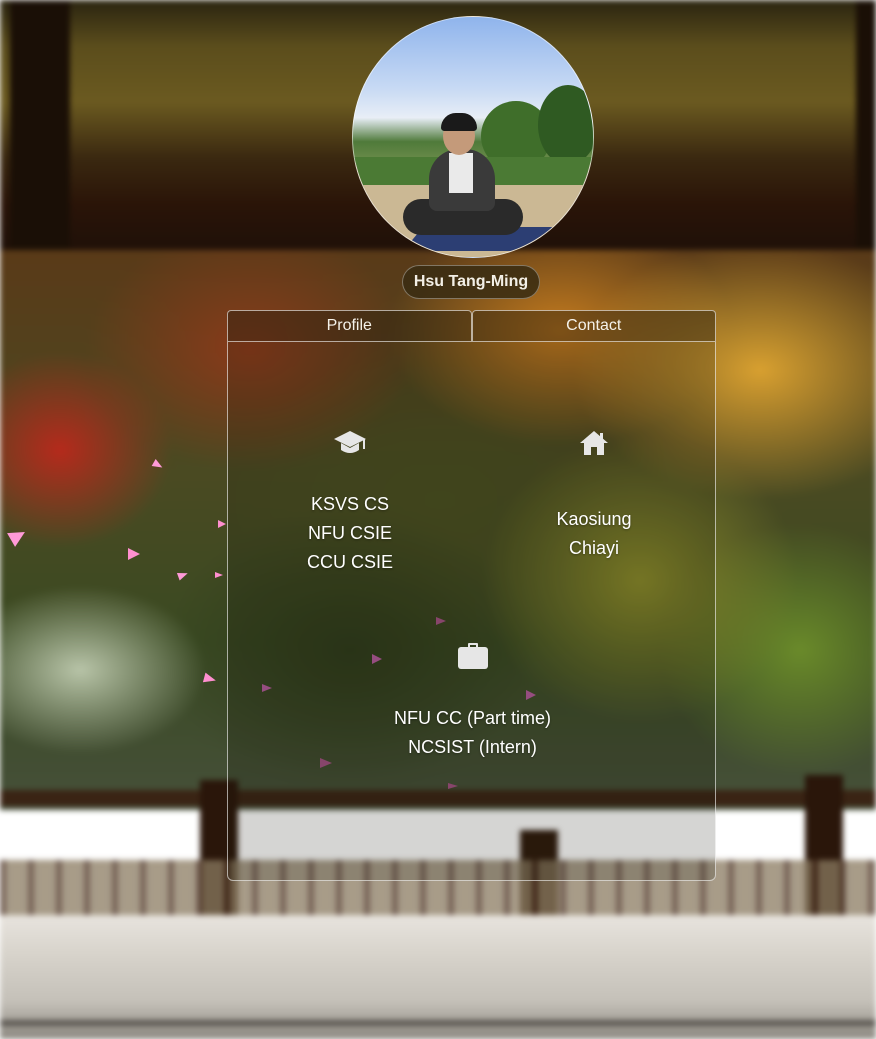  I want to click on home-icon, so click(594, 443).